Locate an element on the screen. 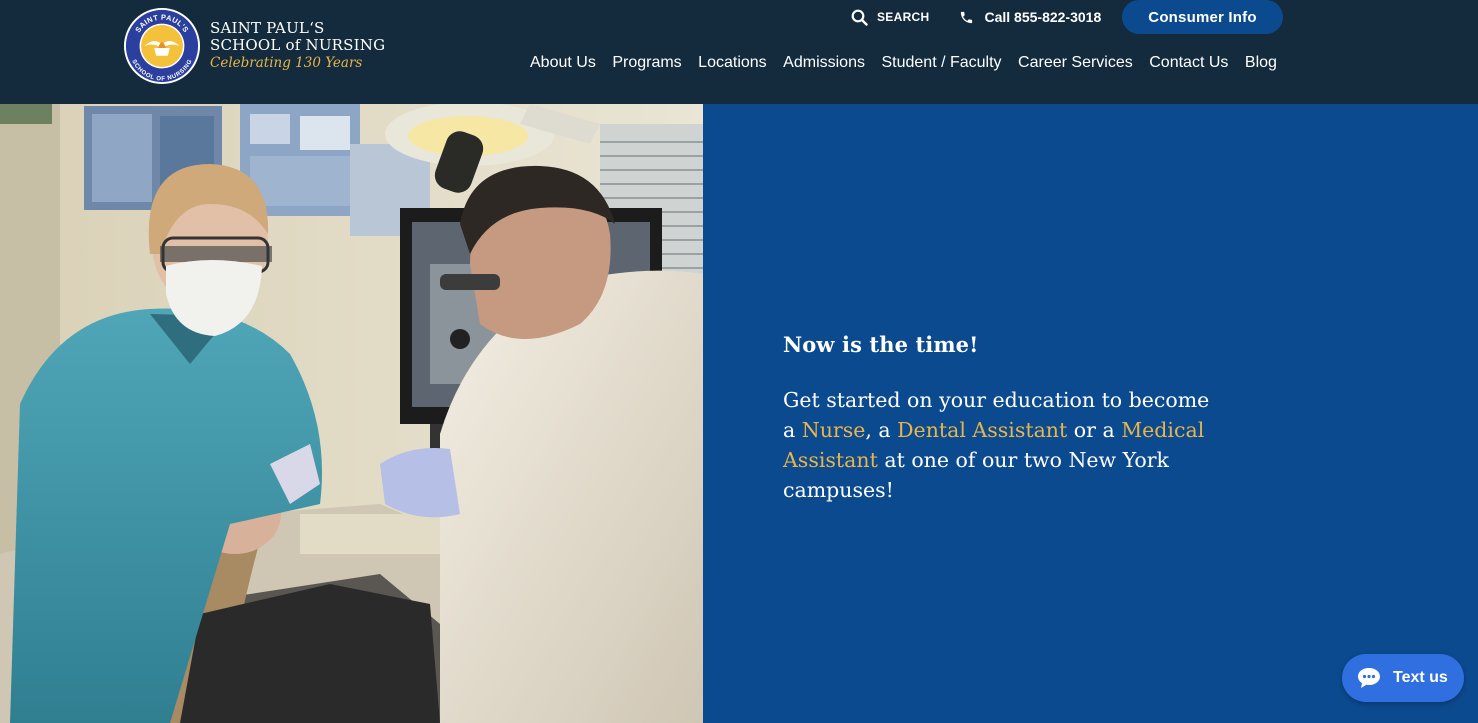 Image resolution: width=1478 pixels, height=723 pixels. chat-bubble-icon is located at coordinates (1369, 678).